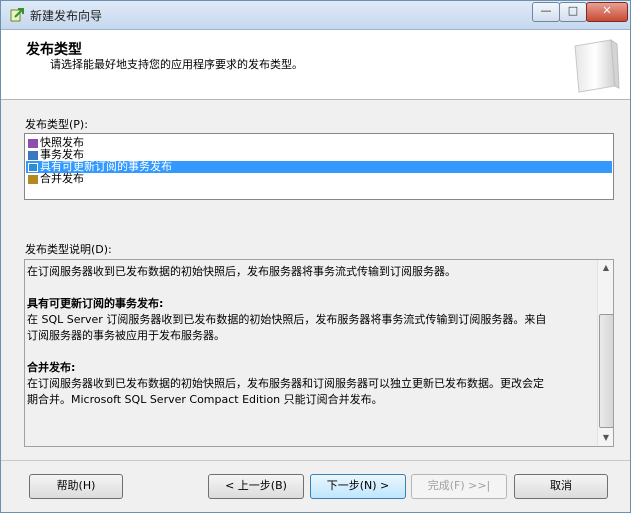 Image resolution: width=631 pixels, height=513 pixels. I want to click on description-label: 发布类型说明(D):, so click(68, 249).